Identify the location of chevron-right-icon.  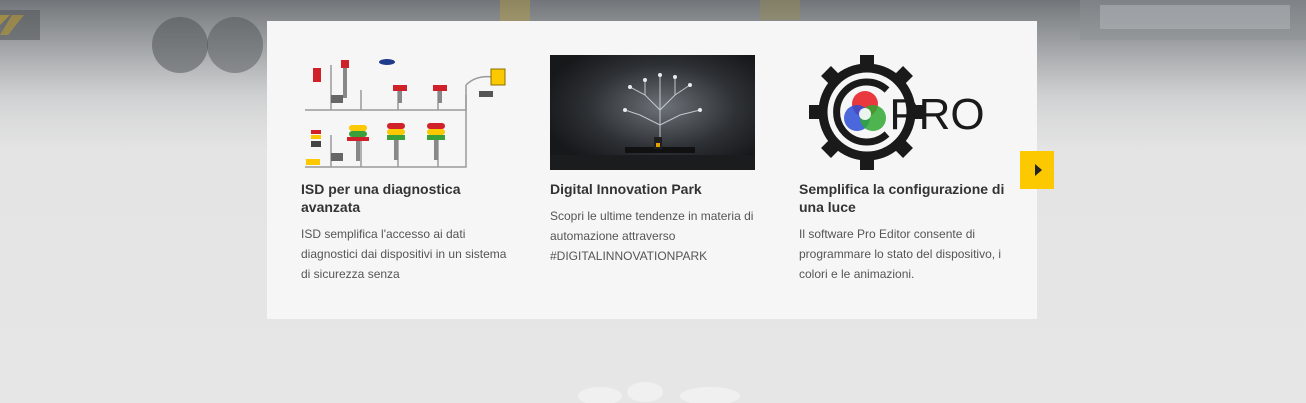
(1038, 170).